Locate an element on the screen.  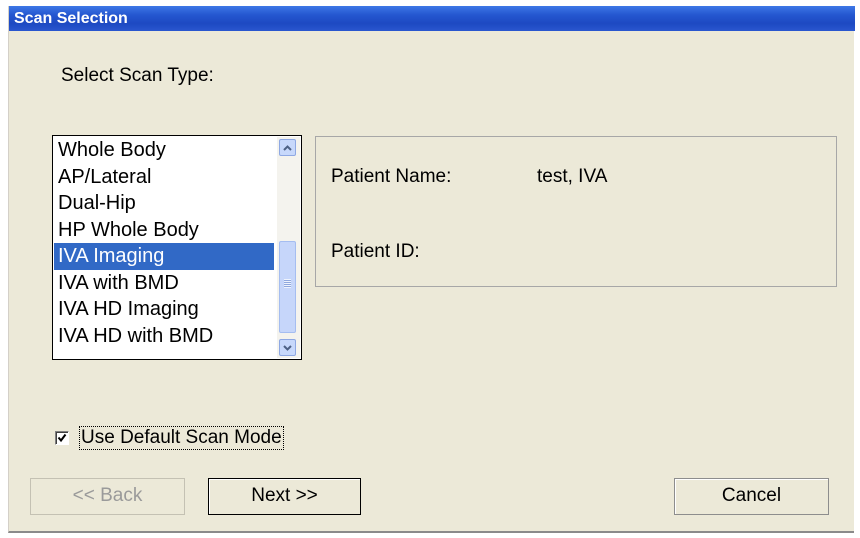
patient-id-label: Patient ID: is located at coordinates (375, 251).